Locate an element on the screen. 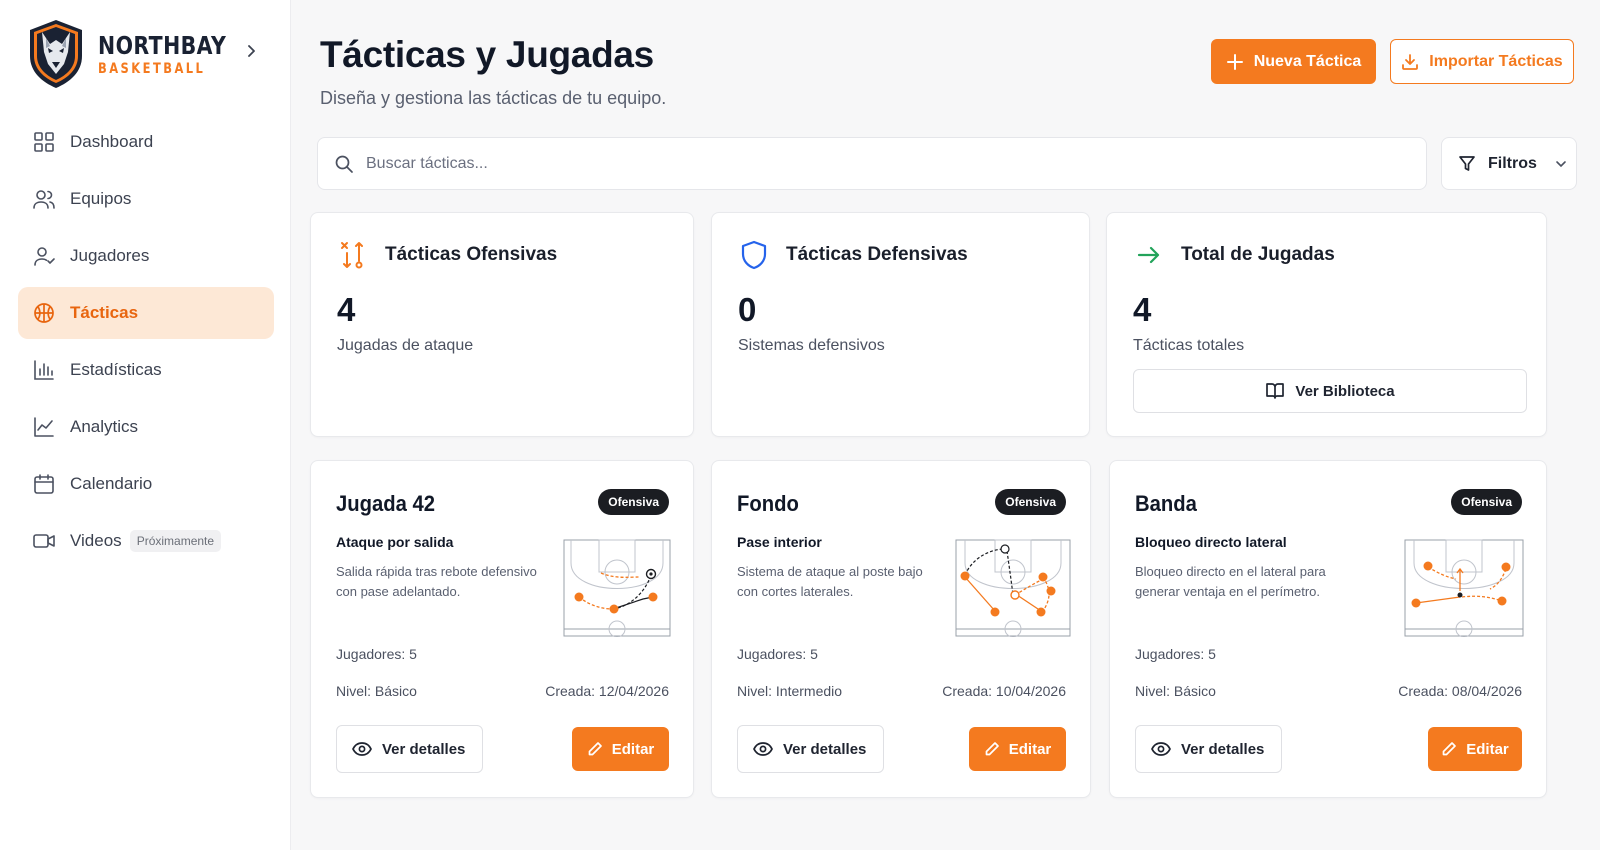 This screenshot has height=850, width=1600. play-subtitle: Pase interior is located at coordinates (779, 542).